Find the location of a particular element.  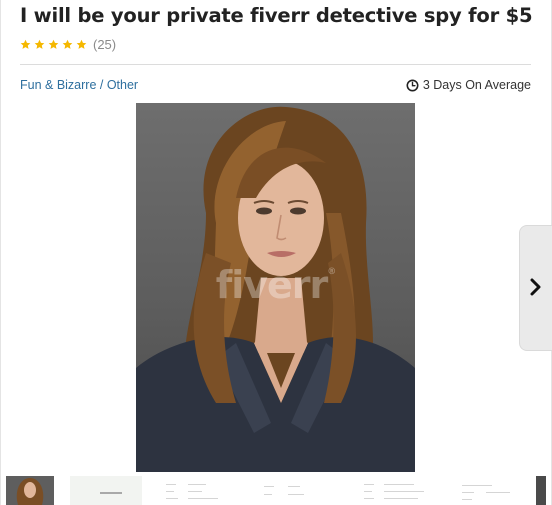

watermark-registered-mark: ® is located at coordinates (331, 272).